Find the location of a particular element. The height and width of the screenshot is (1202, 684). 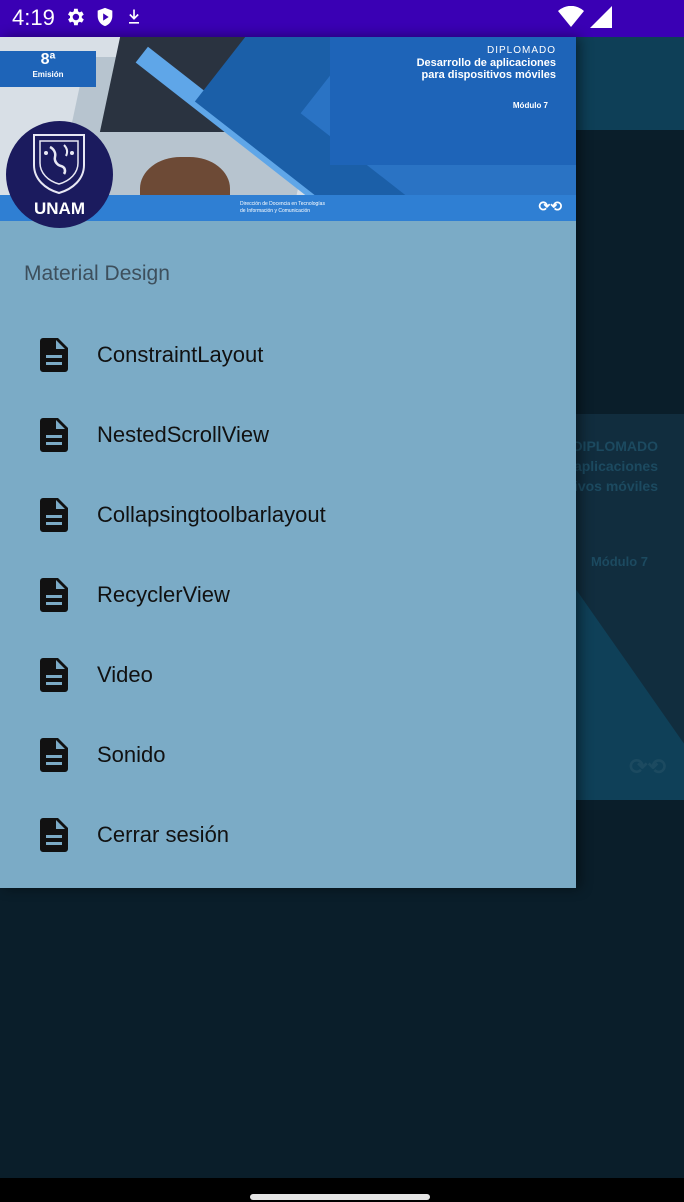

dgtic-logo: ⟳⟲ is located at coordinates (550, 206).